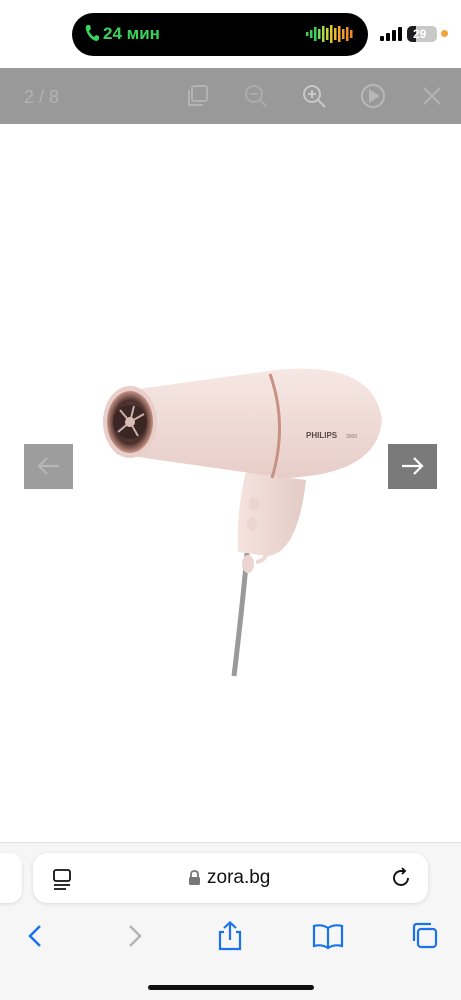 This screenshot has height=1000, width=461. What do you see at coordinates (331, 36) in the screenshot?
I see `audio-waveform-icon` at bounding box center [331, 36].